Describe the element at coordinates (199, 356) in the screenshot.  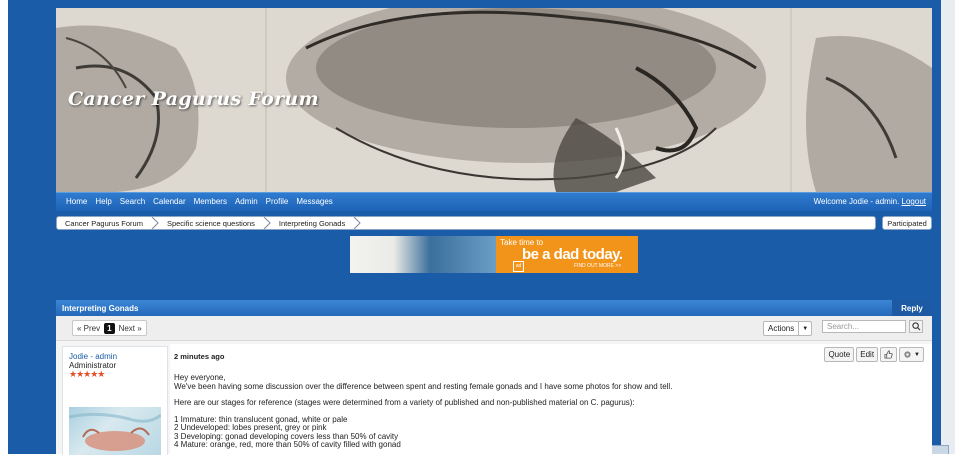
I see `post-timestamp: 2 minutes ago` at that location.